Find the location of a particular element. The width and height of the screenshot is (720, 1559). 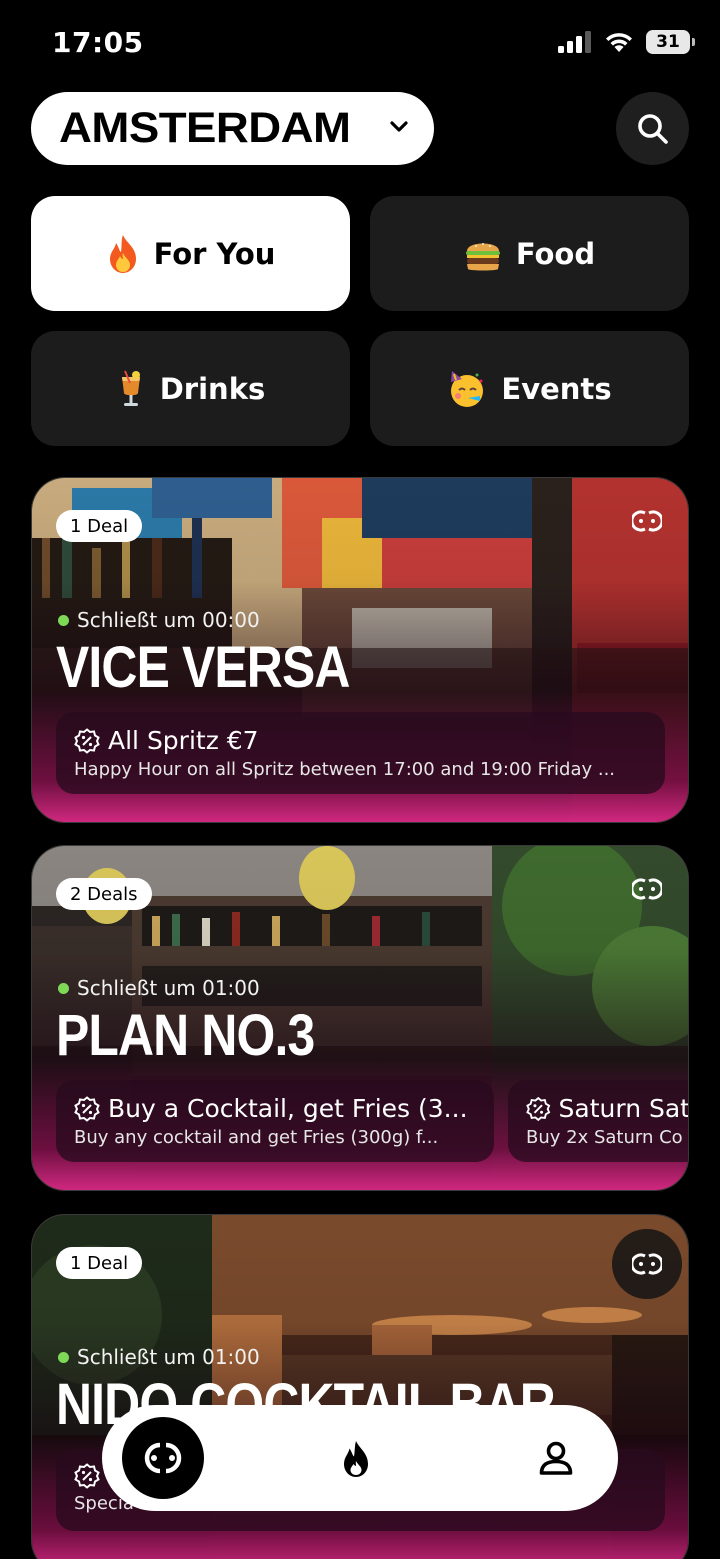

category-label: Drinks is located at coordinates (212, 388).